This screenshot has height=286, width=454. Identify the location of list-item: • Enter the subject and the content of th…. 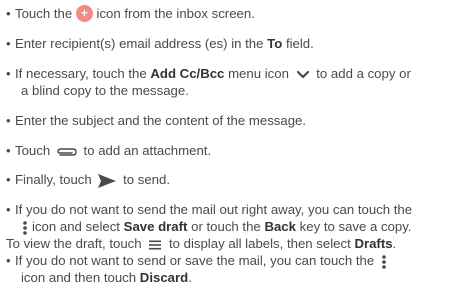
(156, 120).